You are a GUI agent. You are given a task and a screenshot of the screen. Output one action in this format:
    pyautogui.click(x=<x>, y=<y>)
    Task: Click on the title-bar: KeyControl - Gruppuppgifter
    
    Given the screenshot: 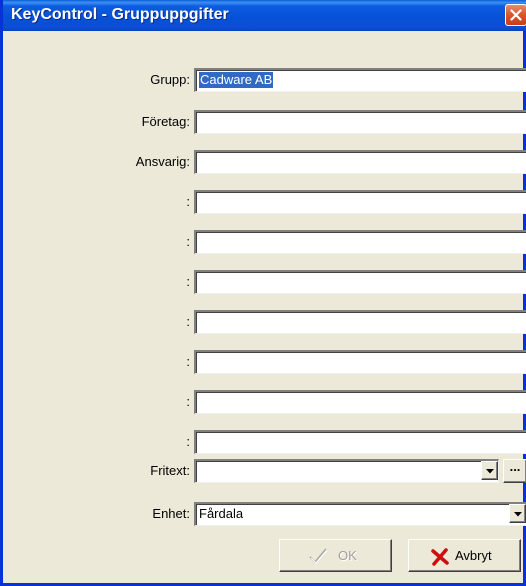 What is the action you would take?
    pyautogui.click(x=264, y=15)
    